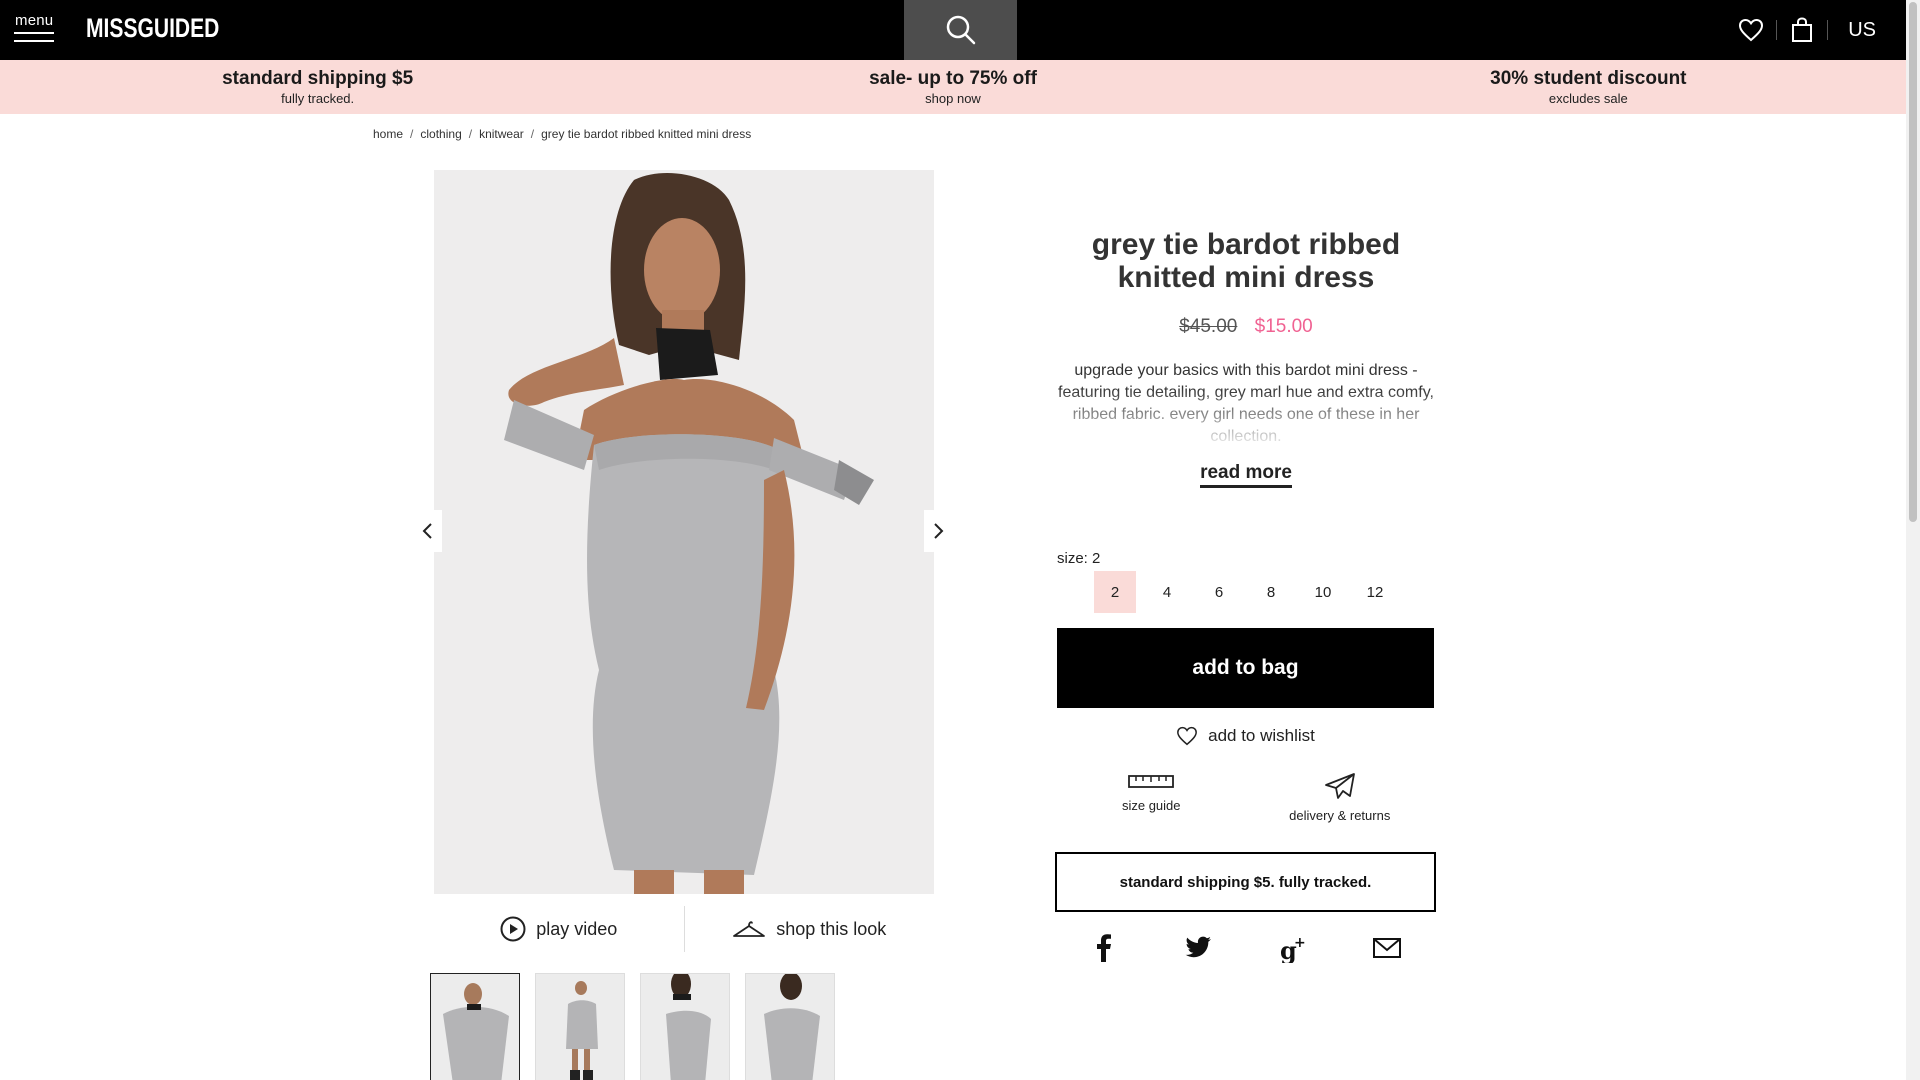 Image resolution: width=1920 pixels, height=1080 pixels. I want to click on header-actions: US, so click(1816, 30).